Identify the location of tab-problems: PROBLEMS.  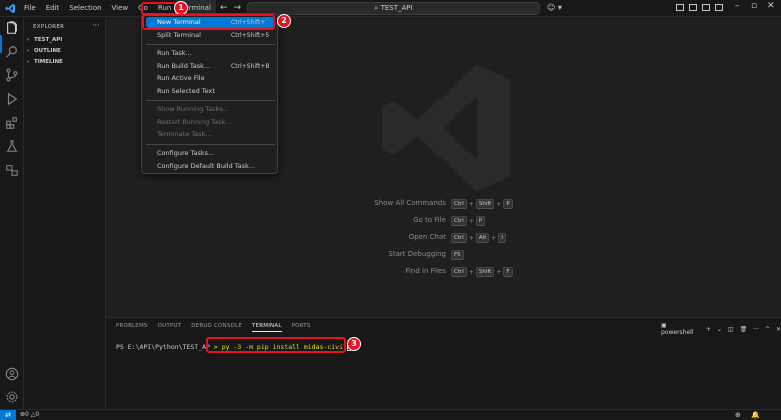
(132, 327).